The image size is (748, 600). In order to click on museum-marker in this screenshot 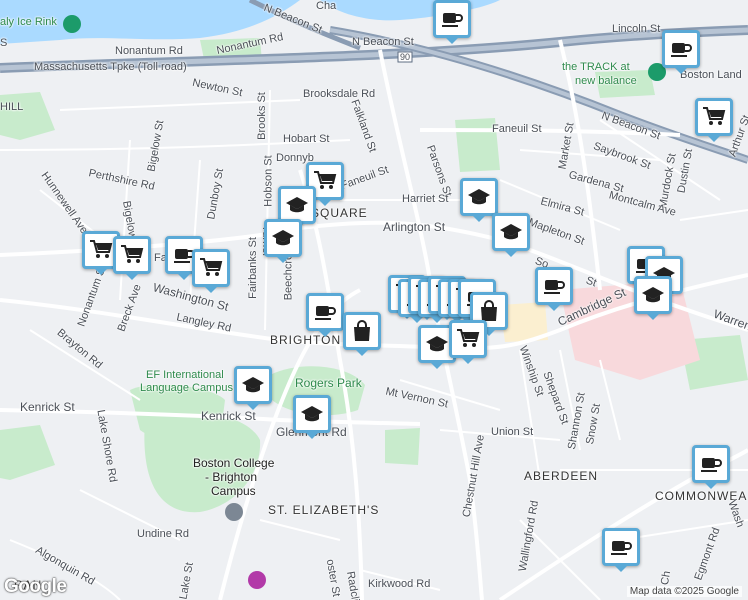, I will do `click(257, 580)`.